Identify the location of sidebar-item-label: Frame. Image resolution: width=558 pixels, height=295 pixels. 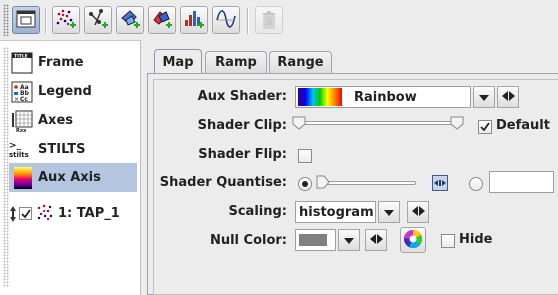
(61, 62).